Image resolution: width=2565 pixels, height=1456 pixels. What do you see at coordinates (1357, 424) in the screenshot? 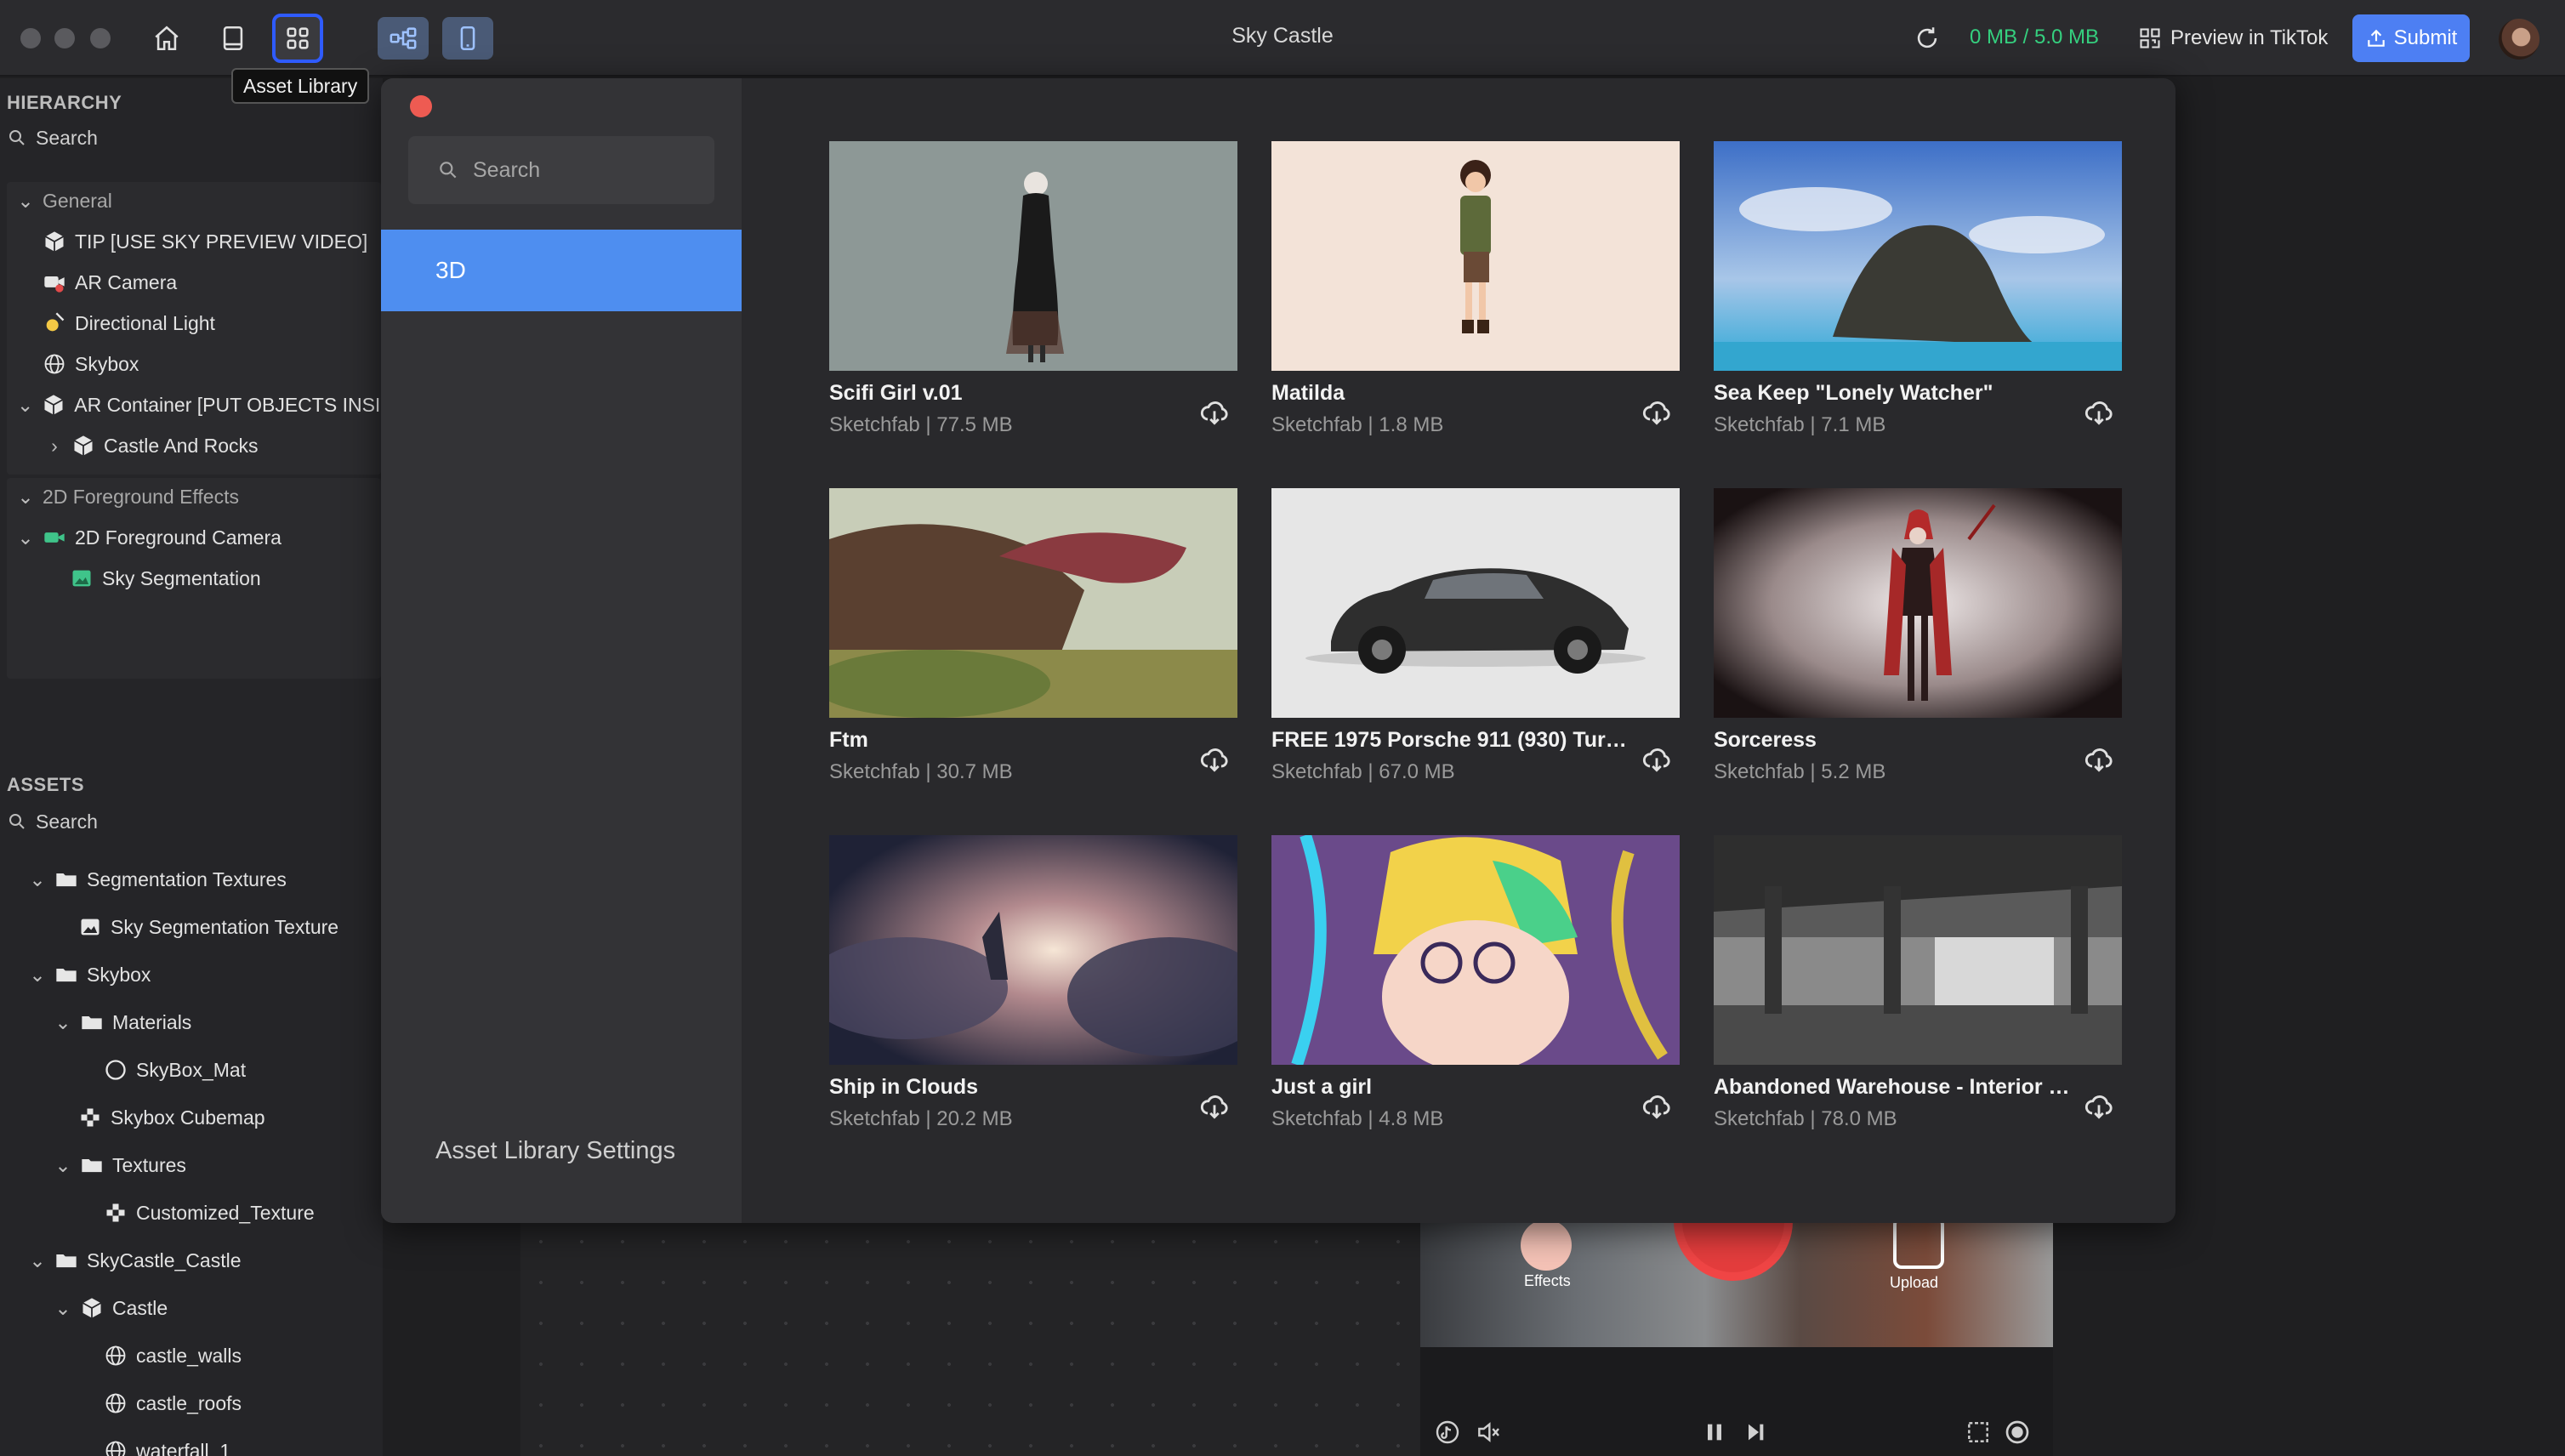
I see `asset-meta: Sketchfab | 1.8 MB` at bounding box center [1357, 424].